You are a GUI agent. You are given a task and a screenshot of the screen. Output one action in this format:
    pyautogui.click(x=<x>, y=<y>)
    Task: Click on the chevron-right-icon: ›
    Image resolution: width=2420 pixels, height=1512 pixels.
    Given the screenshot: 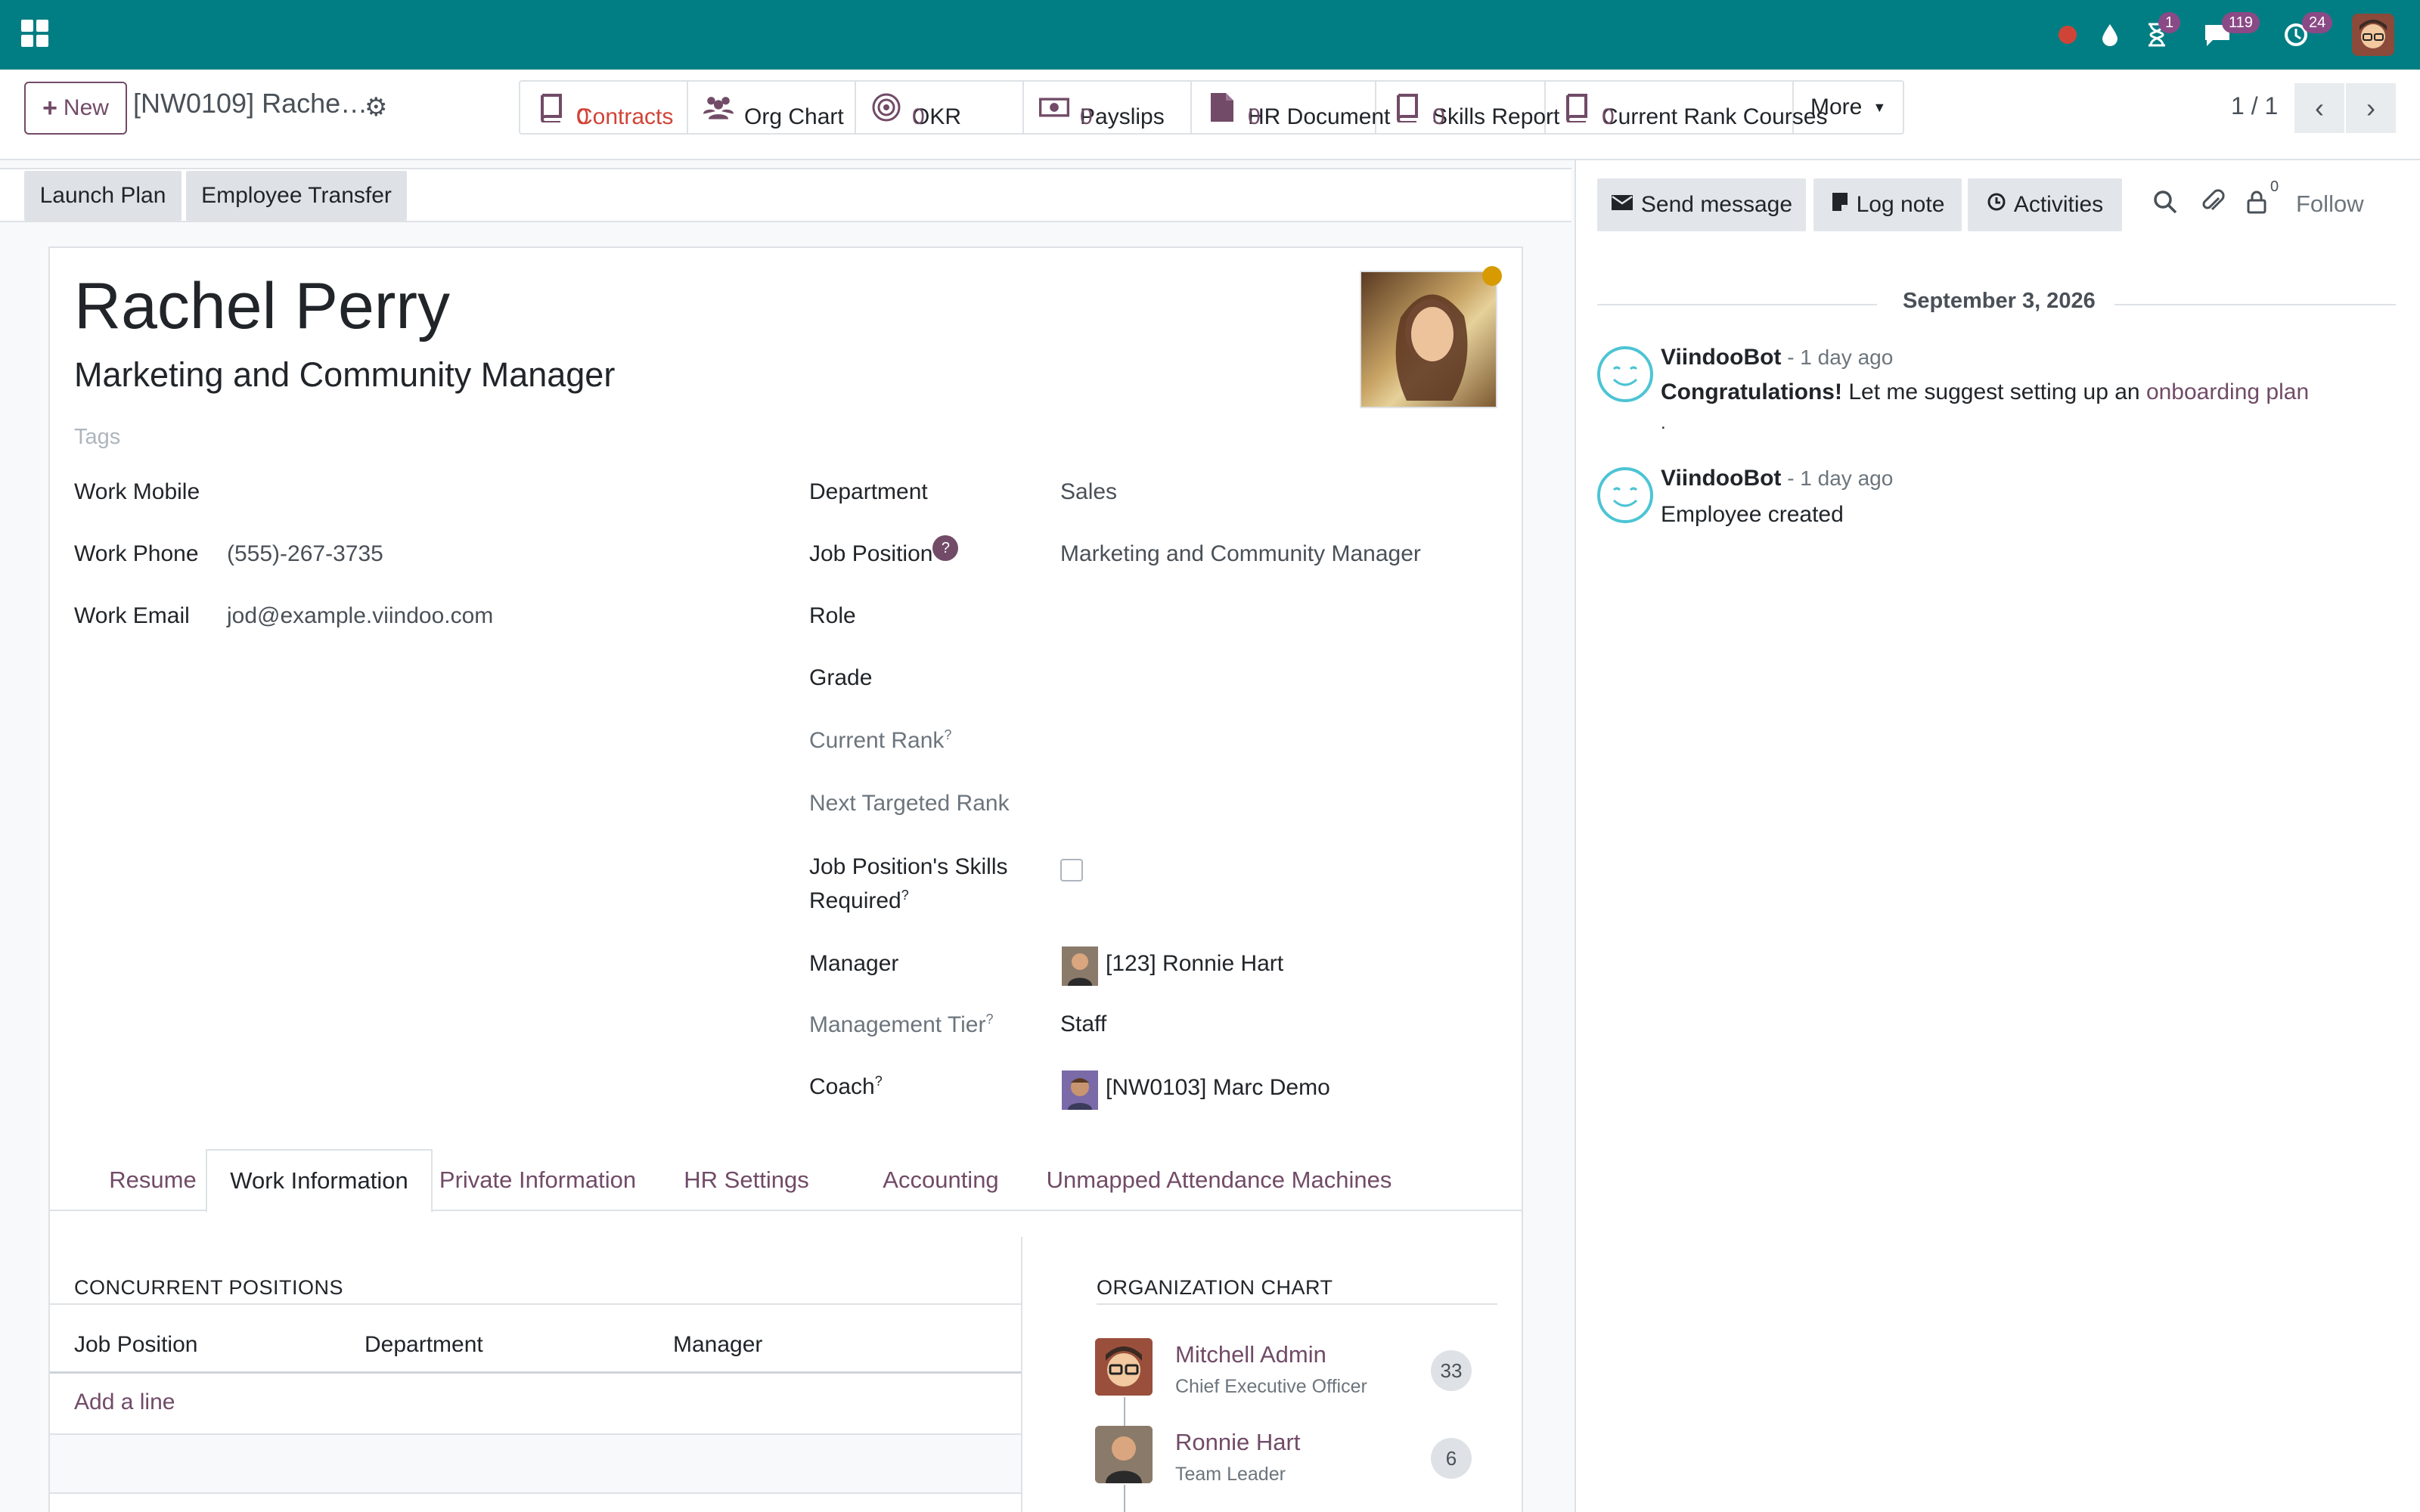 What is the action you would take?
    pyautogui.click(x=2371, y=108)
    